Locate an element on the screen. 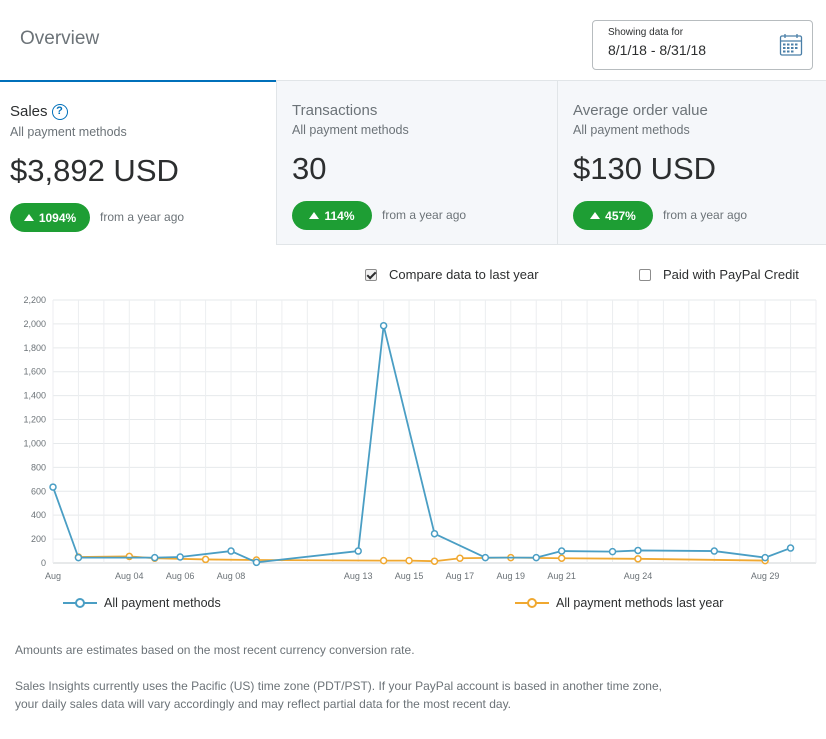 This screenshot has height=739, width=826. sales-change-note: from a year ago is located at coordinates (142, 217).